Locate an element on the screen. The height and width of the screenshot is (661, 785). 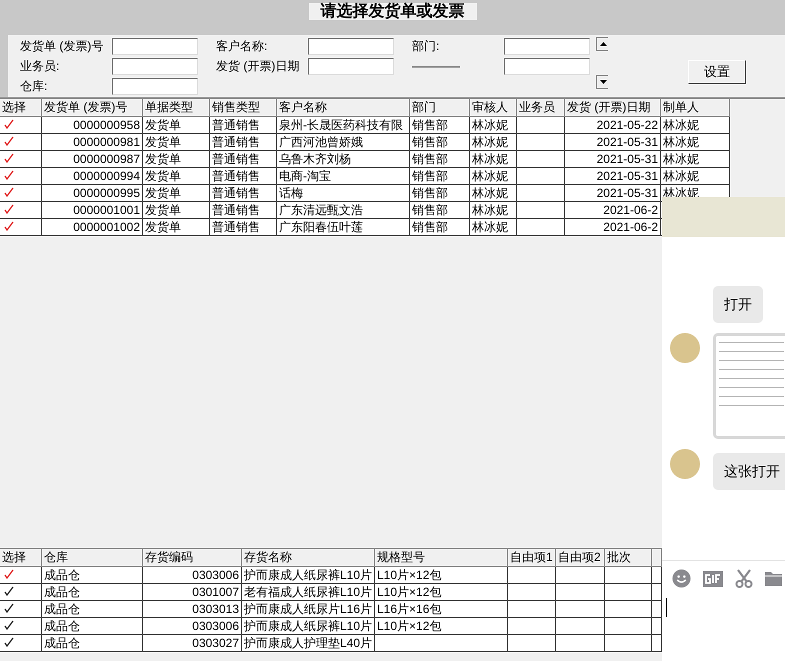
folder-icon is located at coordinates (773, 578).